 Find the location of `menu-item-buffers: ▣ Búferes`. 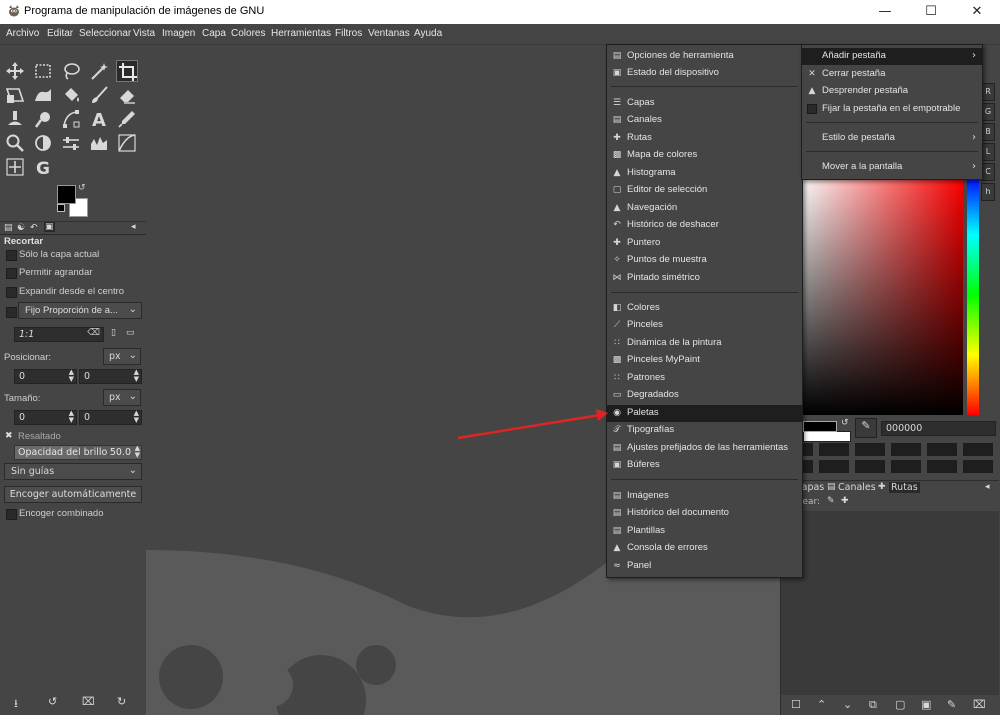

menu-item-buffers: ▣ Búferes is located at coordinates (704, 465).